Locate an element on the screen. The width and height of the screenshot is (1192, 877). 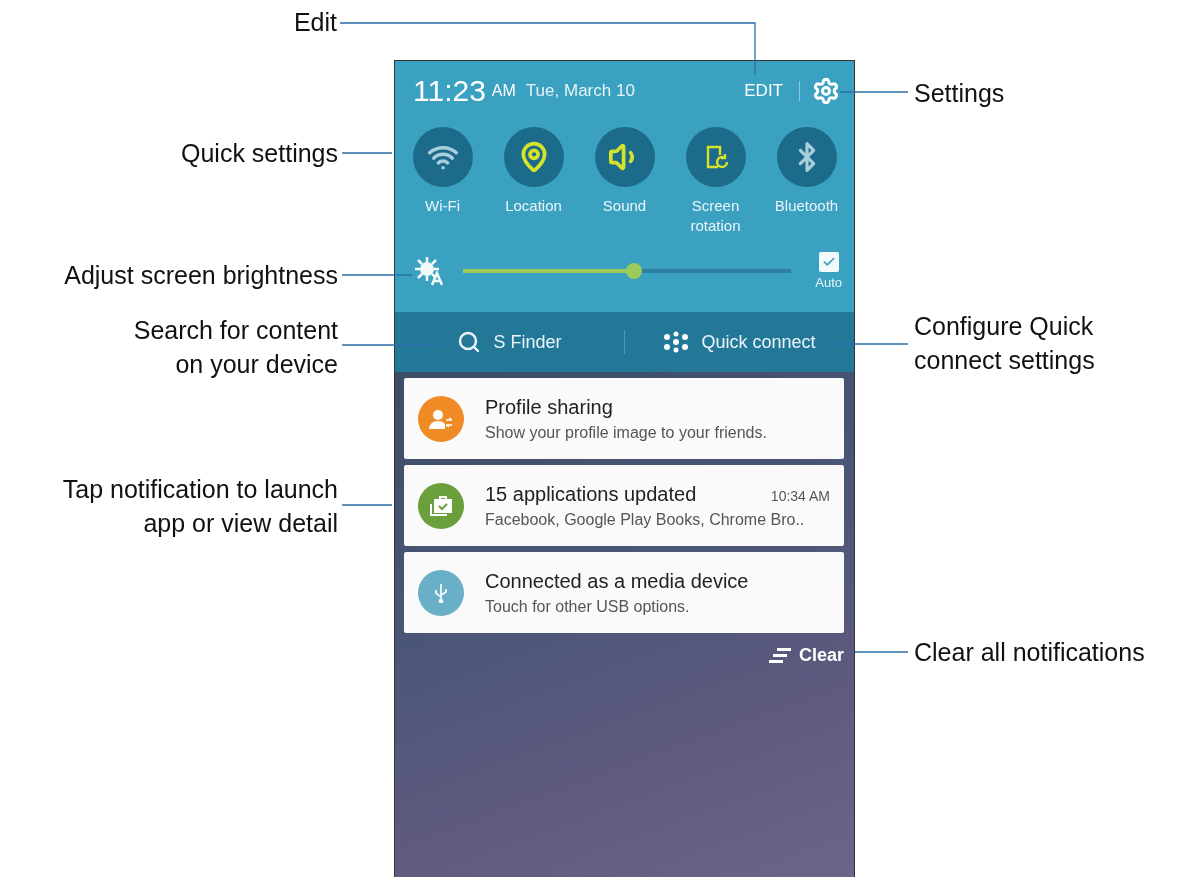
person-icon is located at coordinates (441, 418).